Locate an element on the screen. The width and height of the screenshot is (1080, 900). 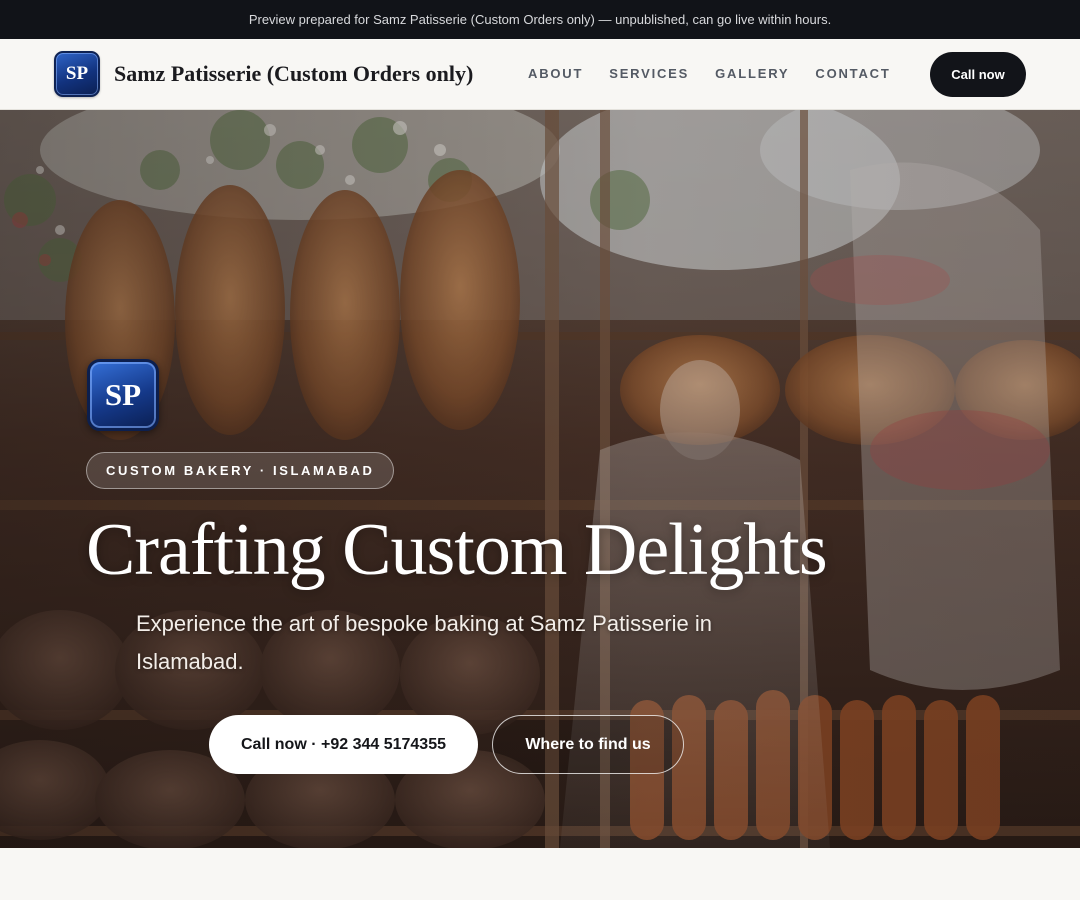
hero-logo: SP is located at coordinates (123, 395).